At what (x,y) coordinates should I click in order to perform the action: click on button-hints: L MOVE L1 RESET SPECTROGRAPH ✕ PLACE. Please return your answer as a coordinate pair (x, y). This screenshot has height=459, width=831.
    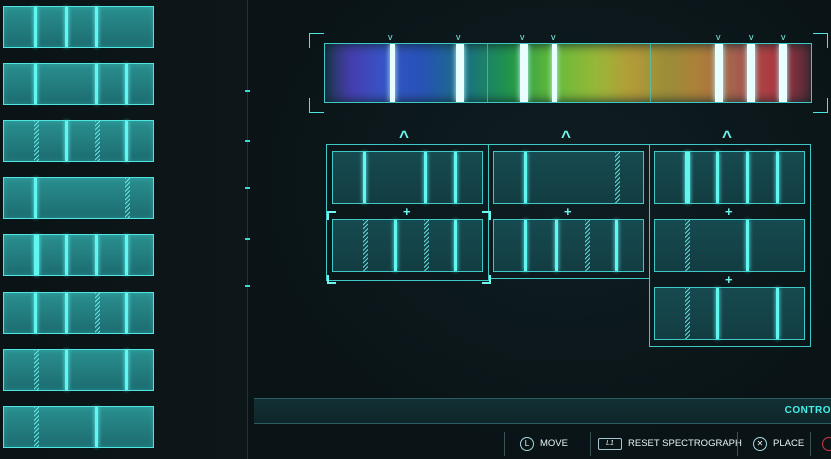
    Looking at the image, I should click on (542, 443).